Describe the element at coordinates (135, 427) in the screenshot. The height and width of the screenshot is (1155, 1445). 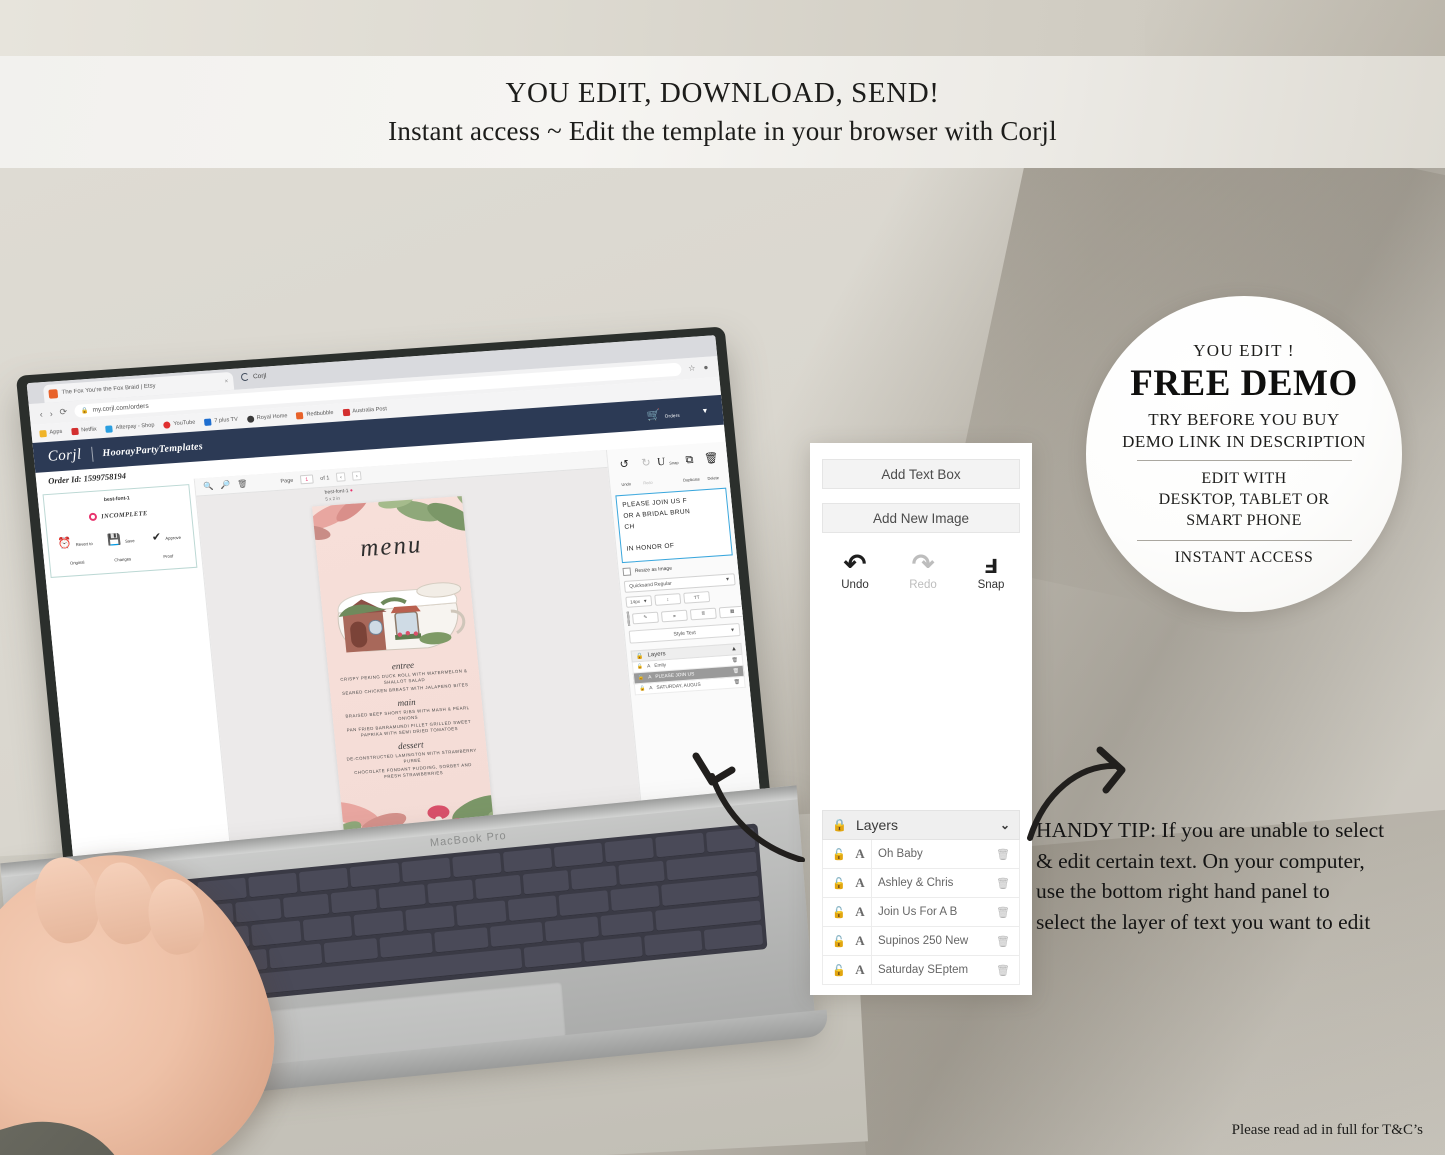
I see `bookmark-label: Afterpay - Shop` at that location.